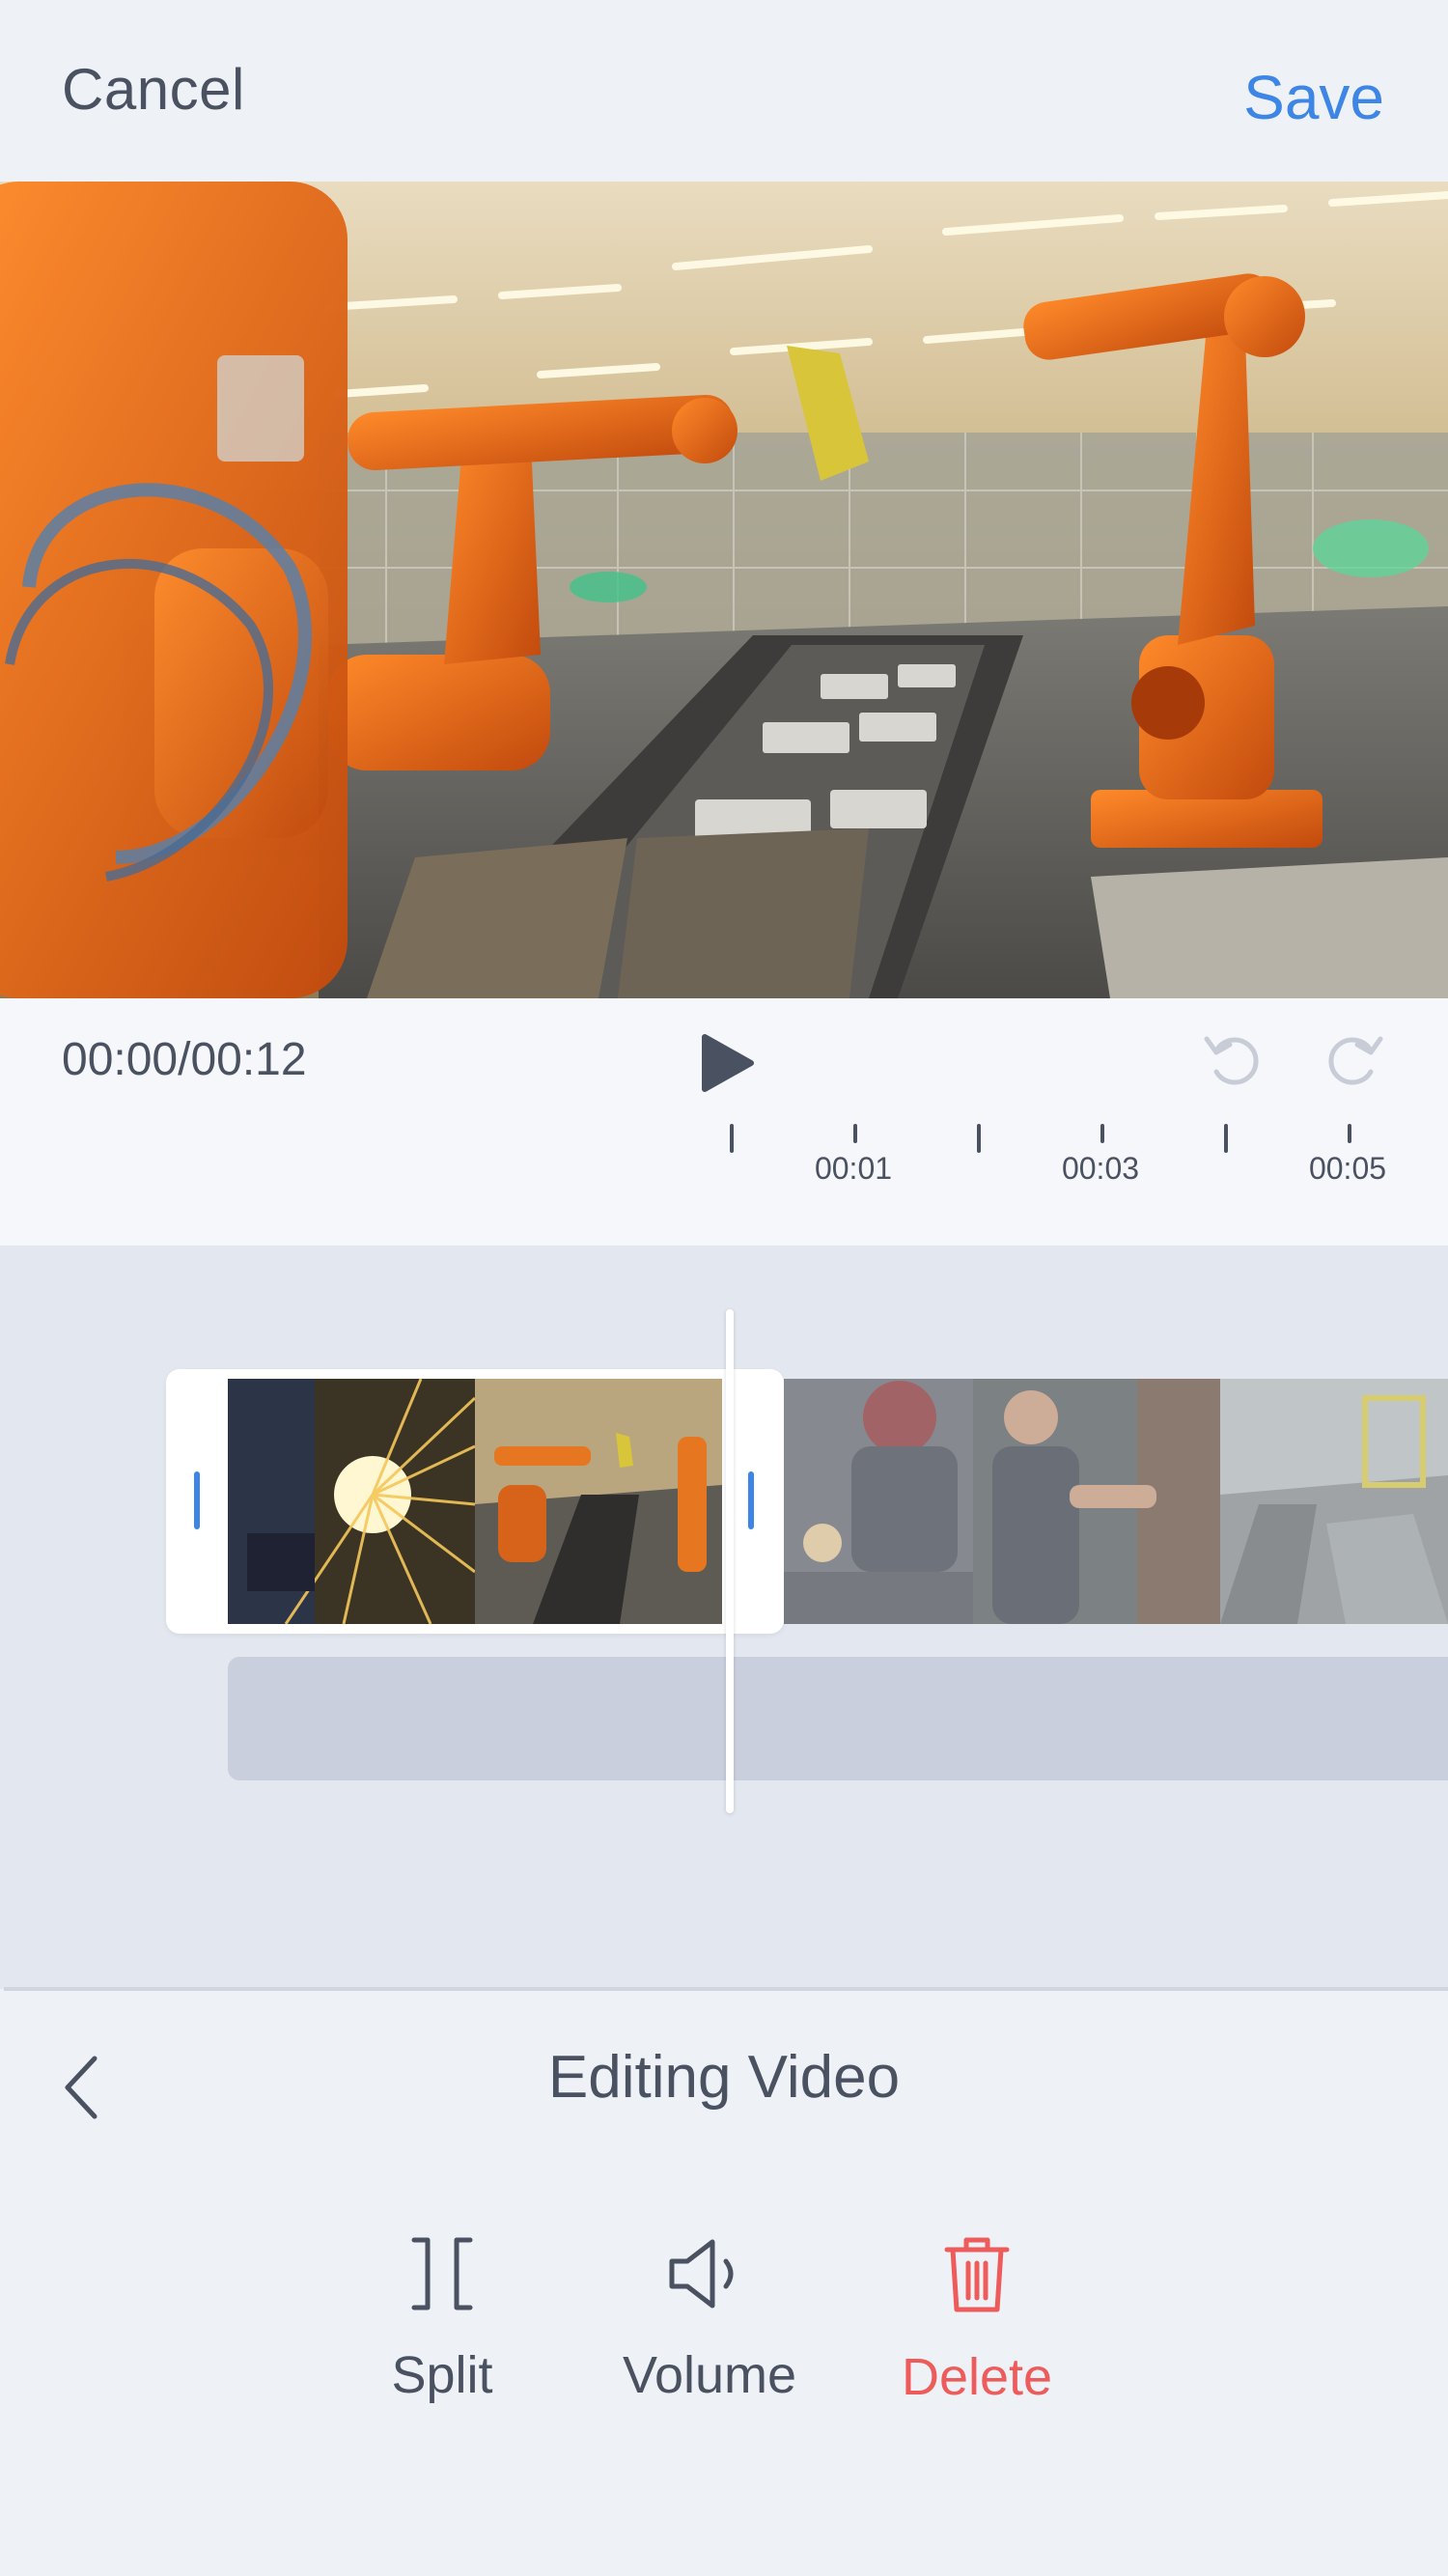 Image resolution: width=1448 pixels, height=2576 pixels. I want to click on split-button: Split, so click(442, 2320).